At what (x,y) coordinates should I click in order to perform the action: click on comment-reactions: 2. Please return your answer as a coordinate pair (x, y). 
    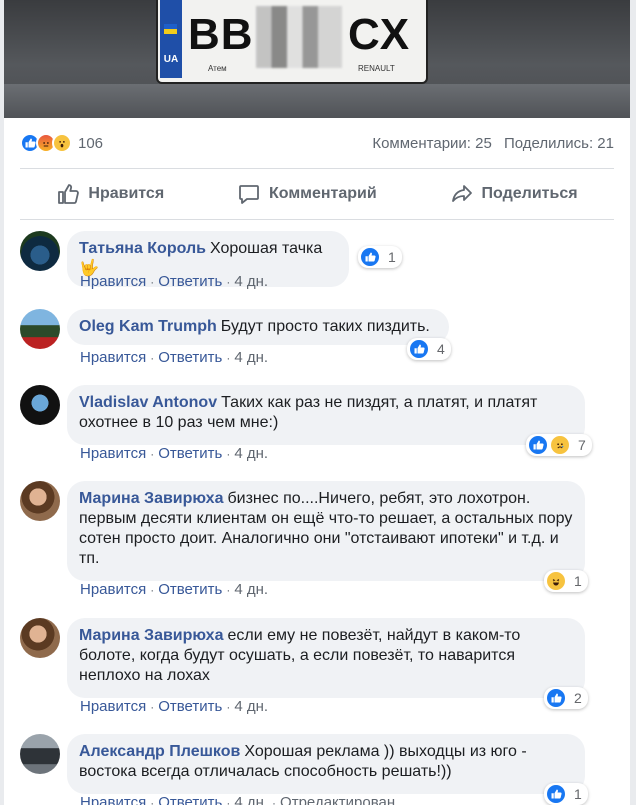
    Looking at the image, I should click on (566, 698).